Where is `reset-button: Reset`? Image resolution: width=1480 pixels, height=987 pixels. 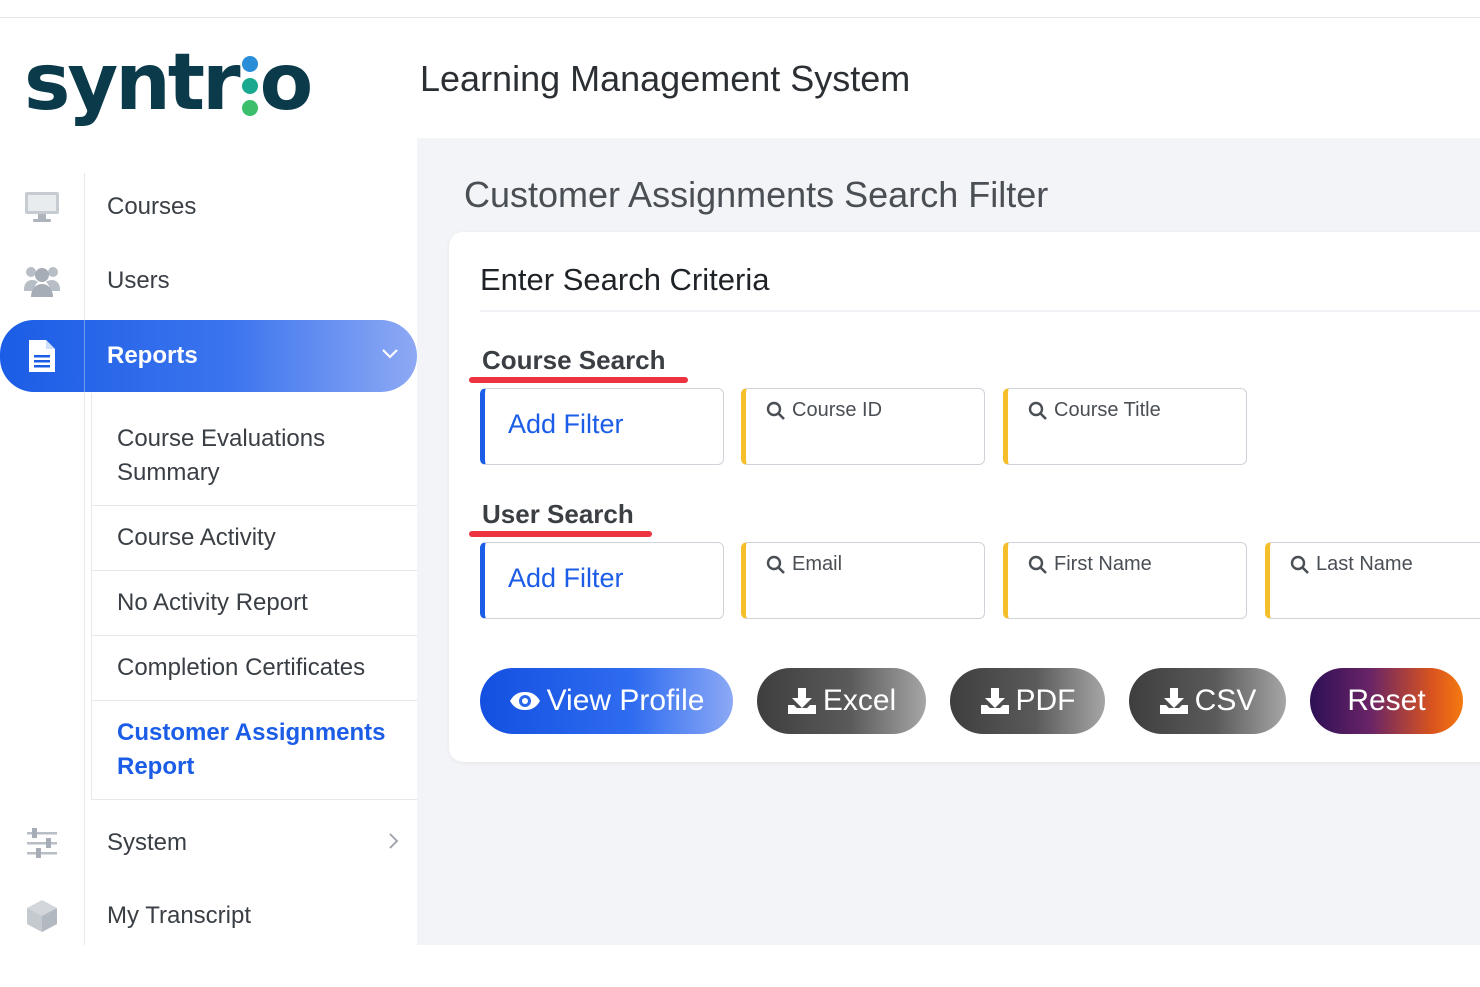
reset-button: Reset is located at coordinates (1386, 701).